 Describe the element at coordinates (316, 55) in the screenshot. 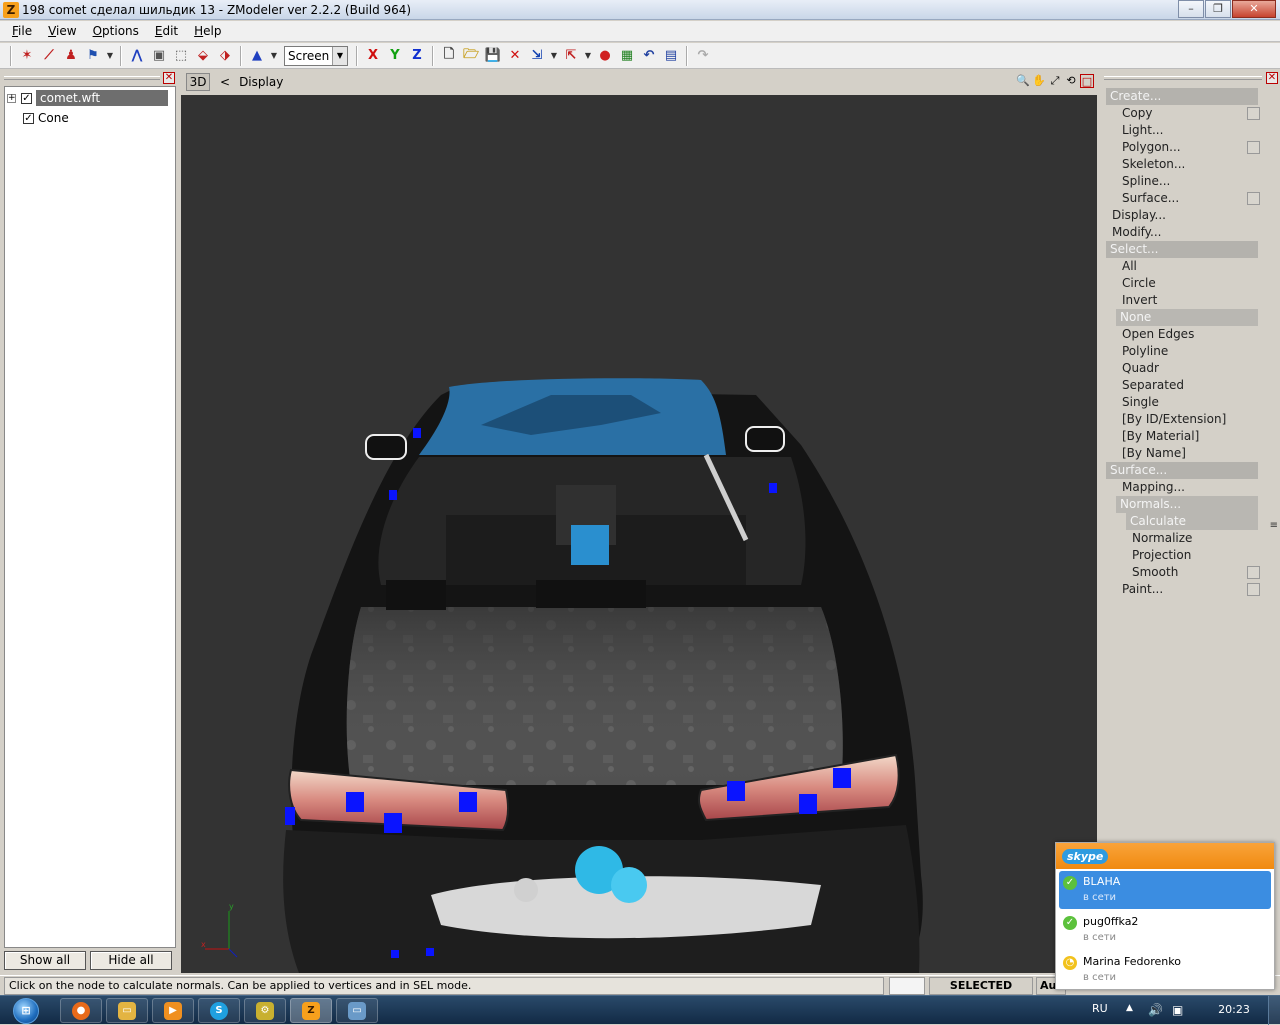

I see `coordinate-space-select: Screen ▼` at that location.